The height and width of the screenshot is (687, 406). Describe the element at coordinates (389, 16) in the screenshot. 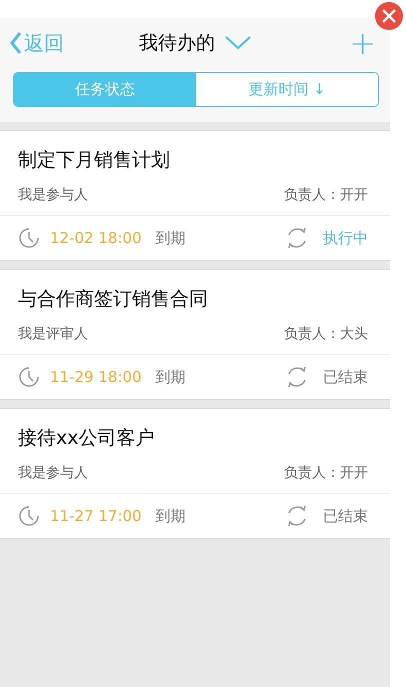

I see `close-icon` at that location.